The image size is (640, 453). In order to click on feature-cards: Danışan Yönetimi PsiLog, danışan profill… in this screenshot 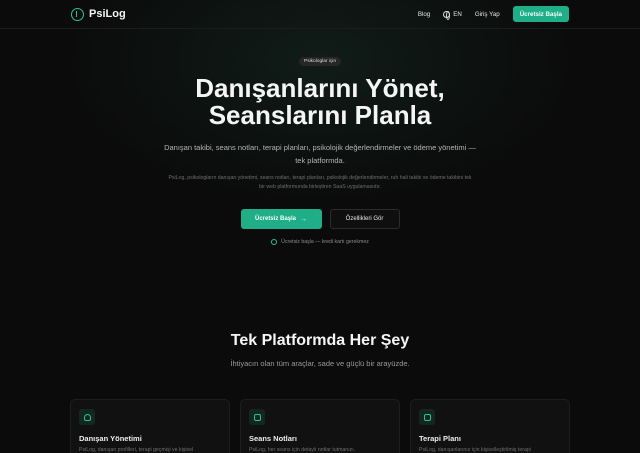, I will do `click(320, 426)`.